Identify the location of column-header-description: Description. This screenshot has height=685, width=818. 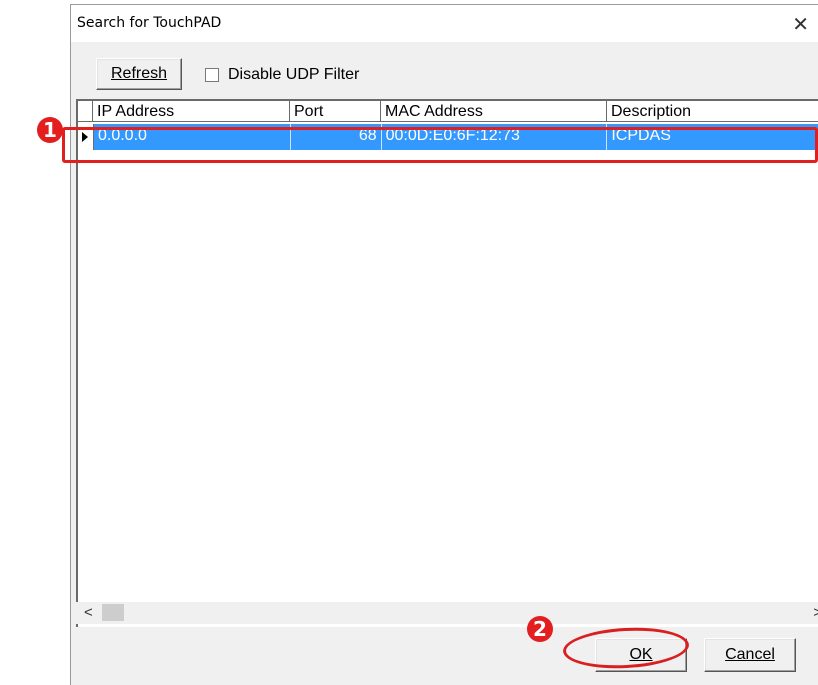
(712, 111).